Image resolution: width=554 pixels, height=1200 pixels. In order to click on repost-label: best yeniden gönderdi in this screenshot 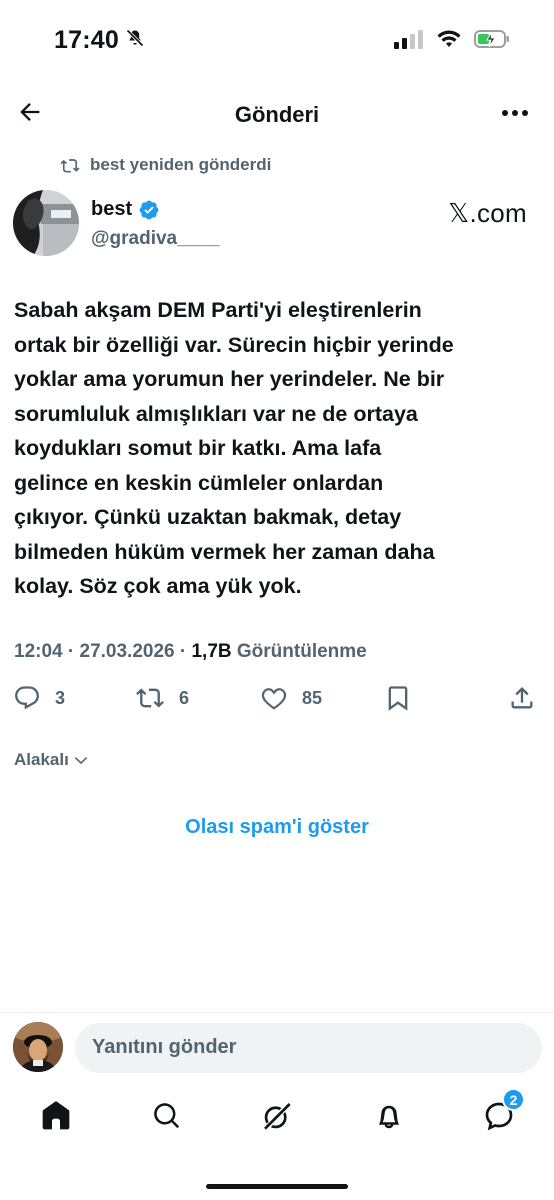, I will do `click(181, 164)`.